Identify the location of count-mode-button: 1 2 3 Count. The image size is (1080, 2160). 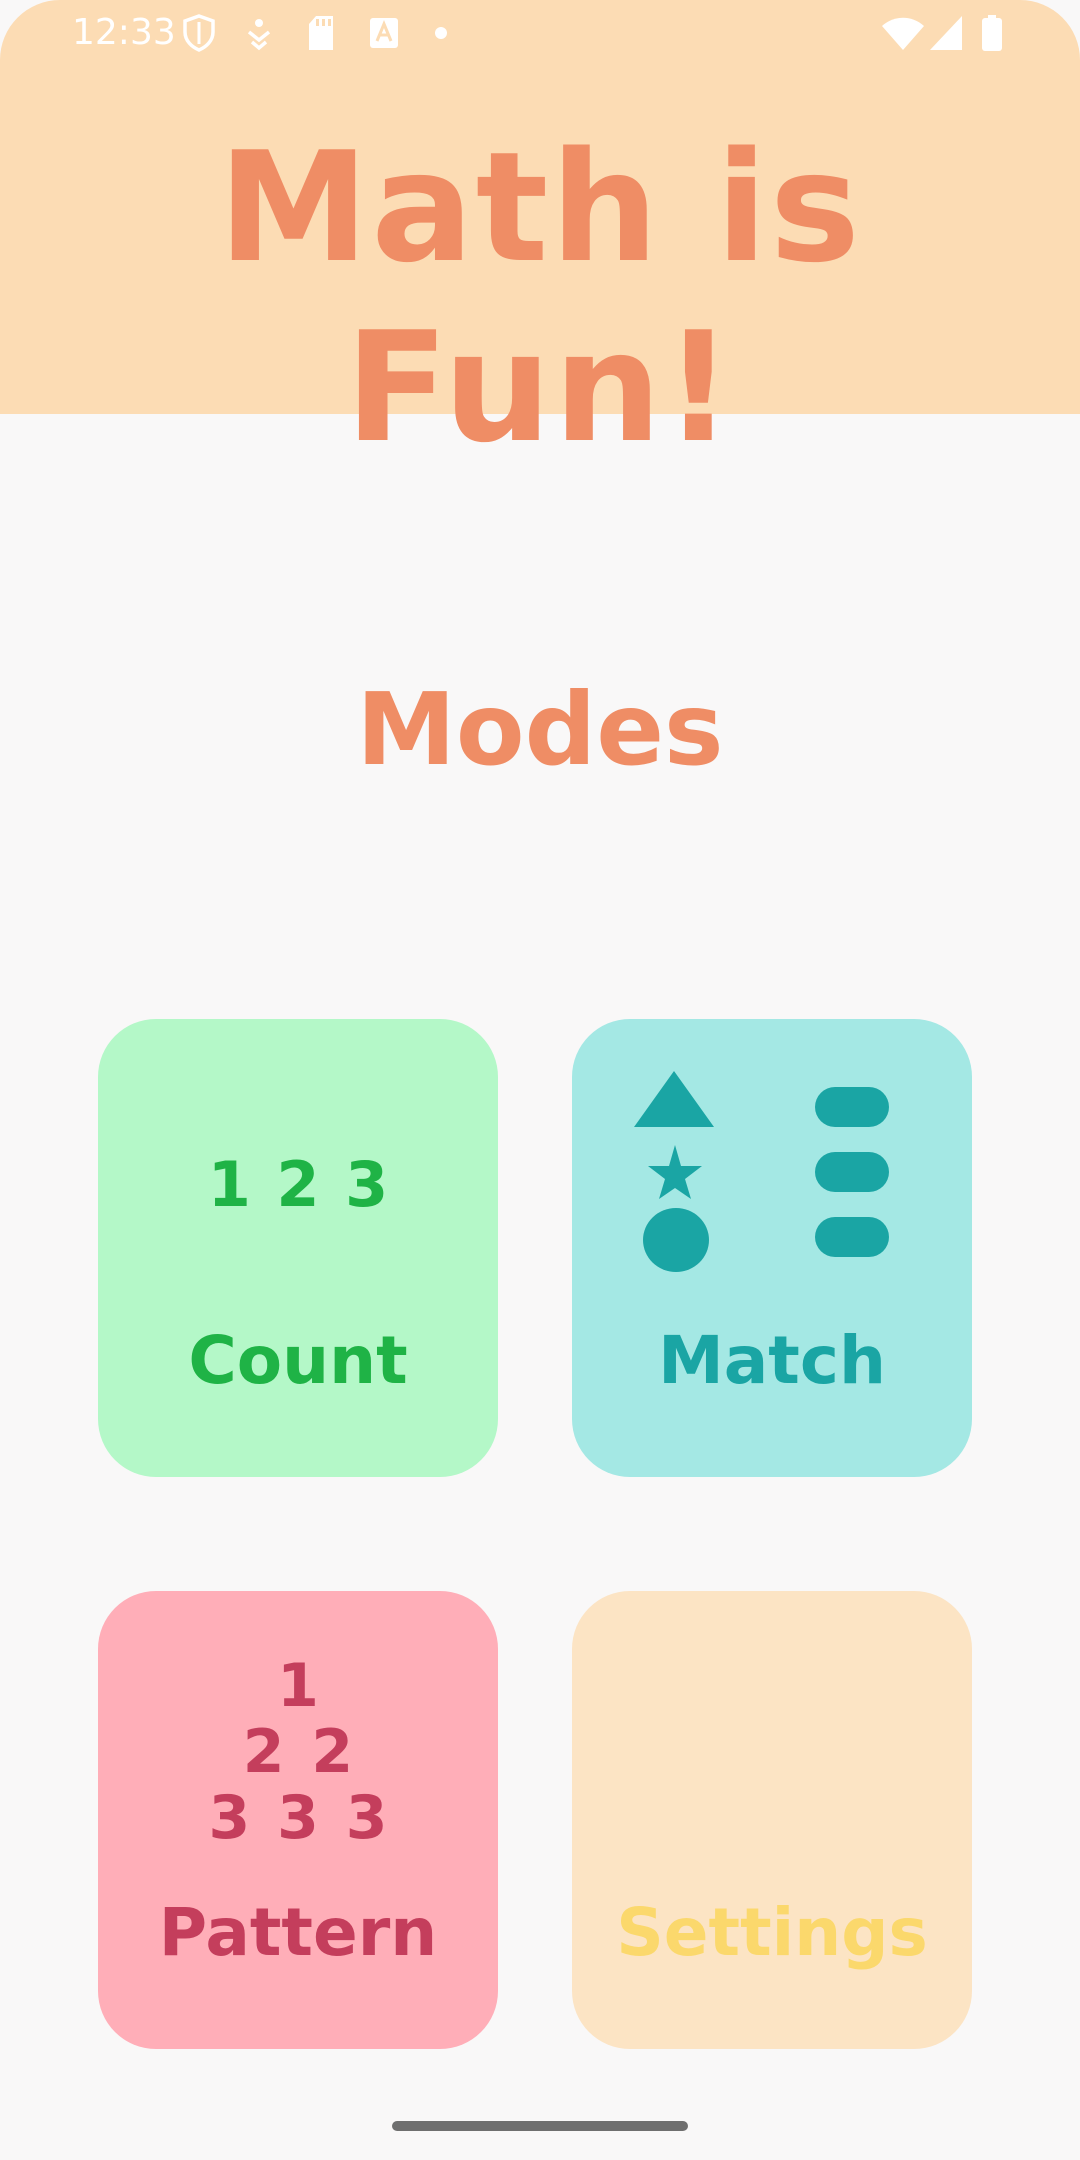
(298, 1248).